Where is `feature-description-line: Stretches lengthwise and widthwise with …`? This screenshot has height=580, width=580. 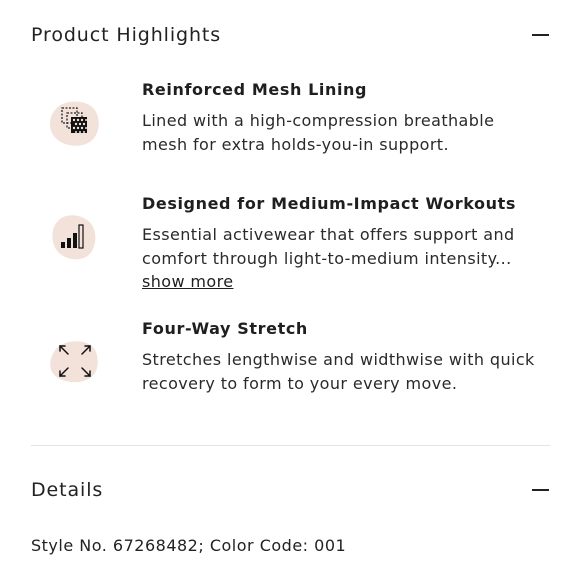 feature-description-line: Stretches lengthwise and widthwise with … is located at coordinates (338, 359).